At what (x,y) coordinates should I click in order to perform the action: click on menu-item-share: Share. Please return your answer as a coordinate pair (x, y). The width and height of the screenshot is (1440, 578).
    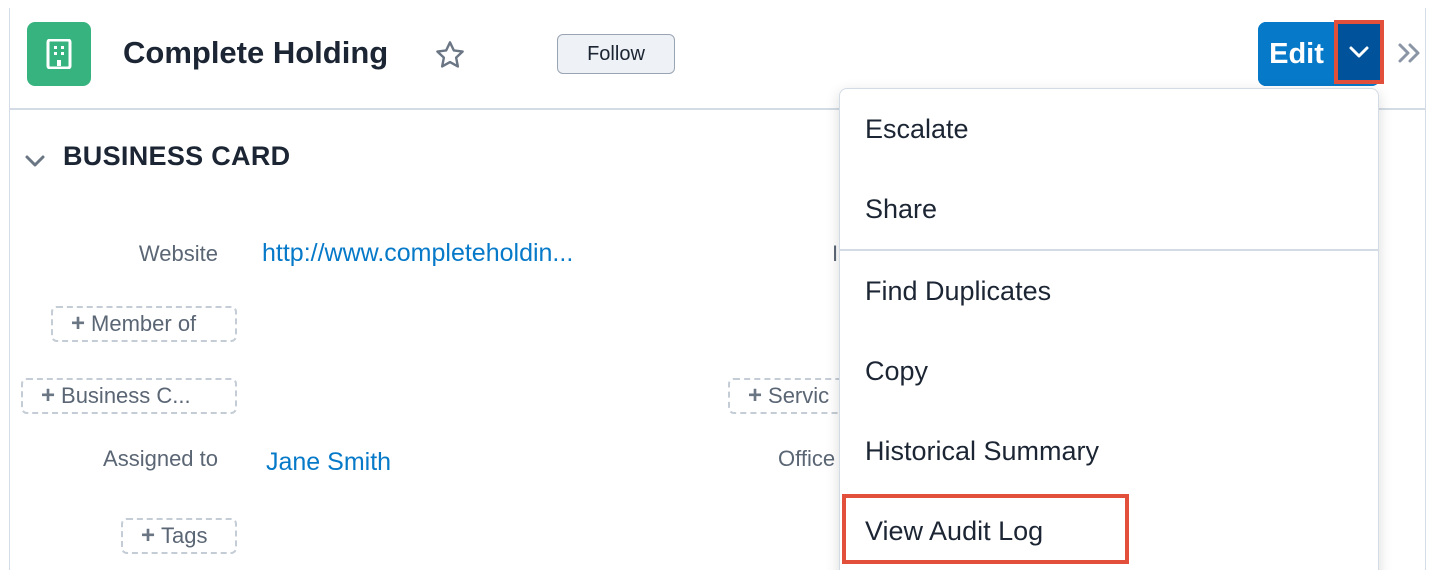
    Looking at the image, I should click on (1109, 209).